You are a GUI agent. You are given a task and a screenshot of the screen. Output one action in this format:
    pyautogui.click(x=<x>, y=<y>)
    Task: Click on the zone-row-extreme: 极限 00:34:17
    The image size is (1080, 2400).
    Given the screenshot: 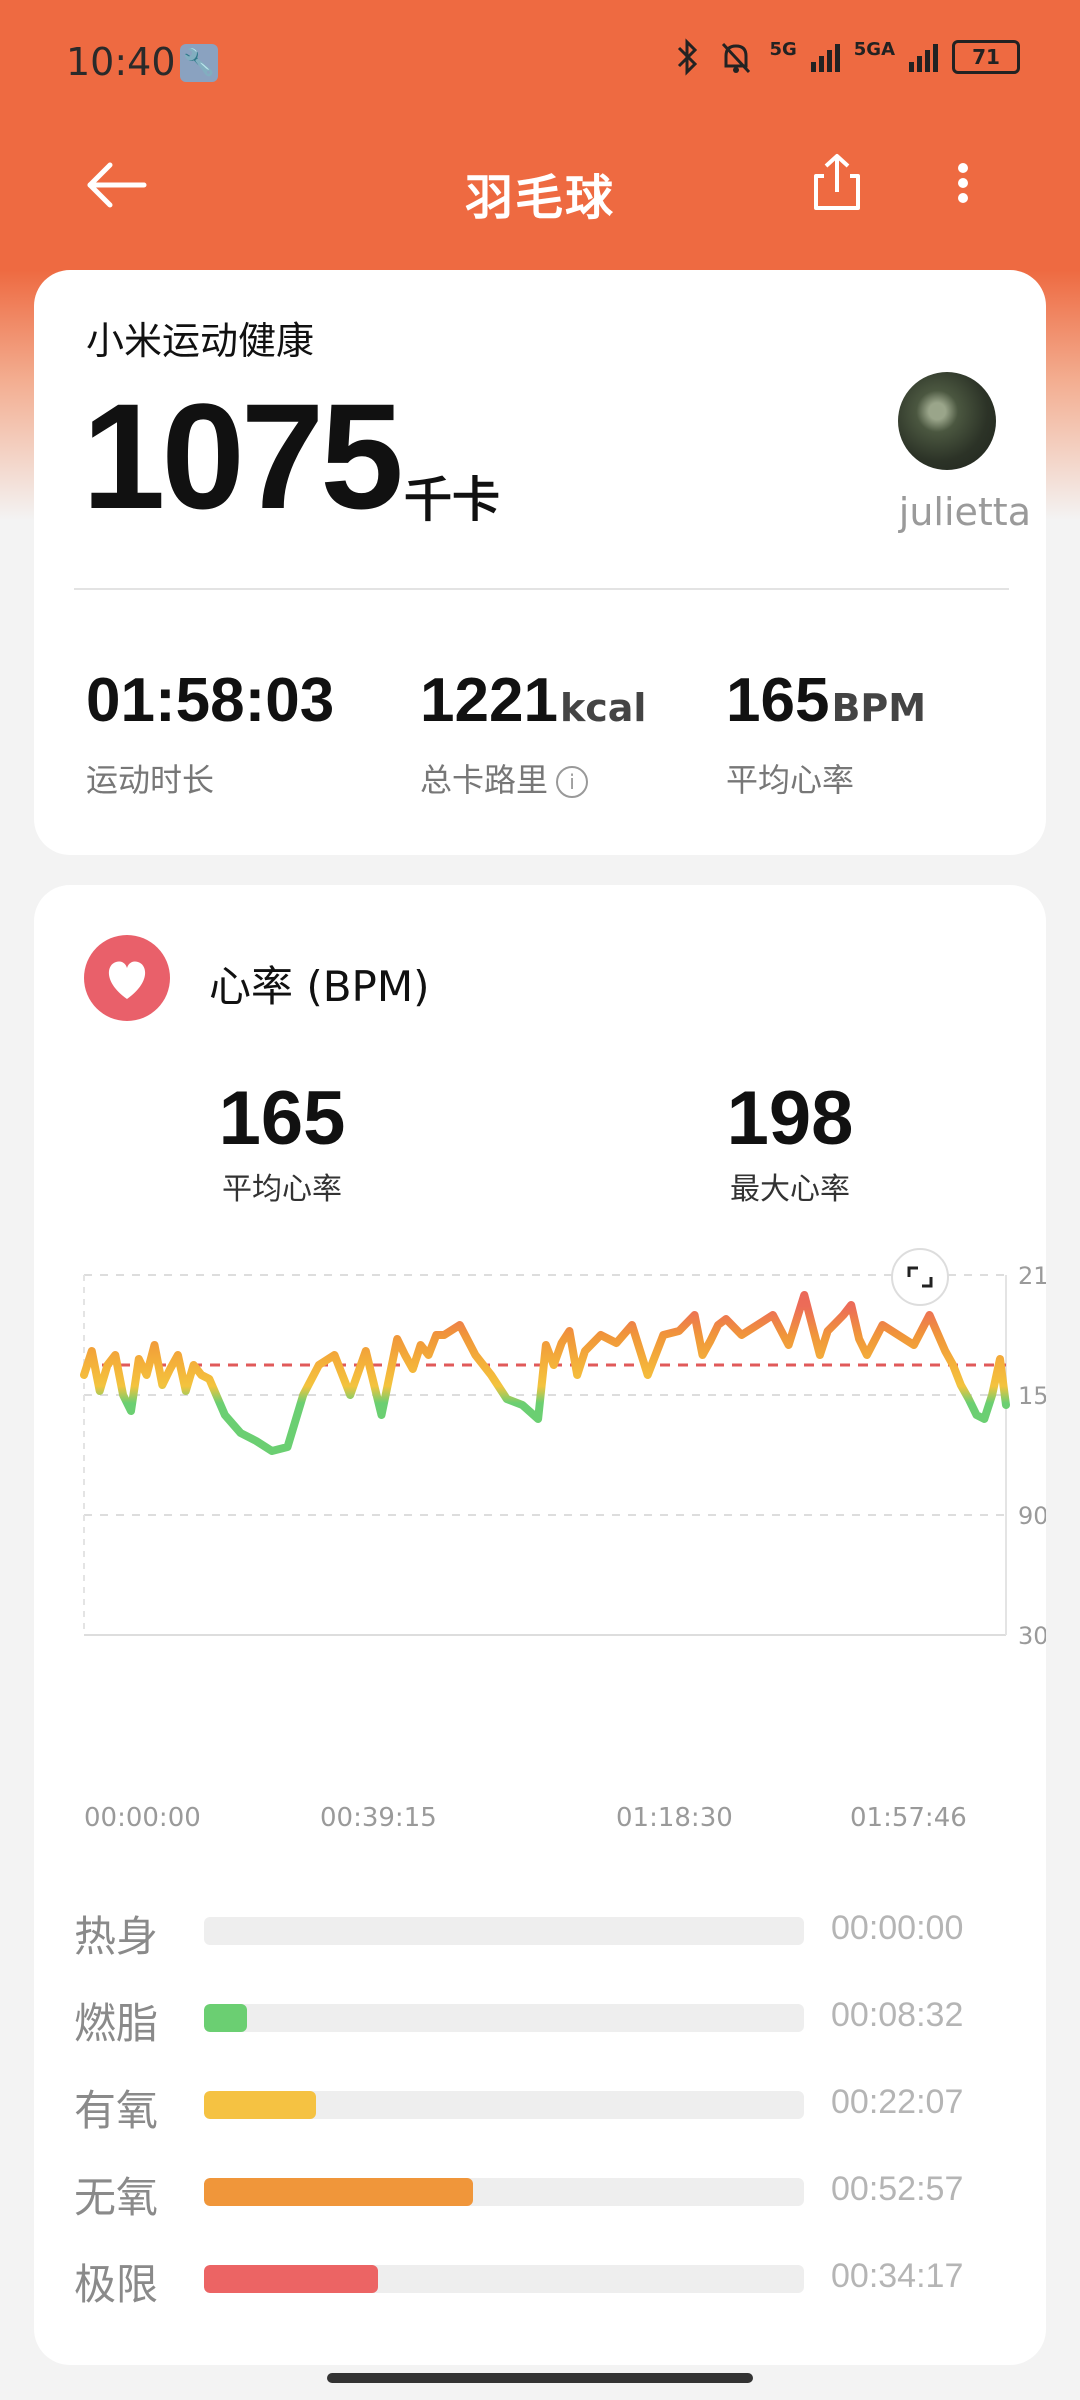 What is the action you would take?
    pyautogui.click(x=540, y=2278)
    